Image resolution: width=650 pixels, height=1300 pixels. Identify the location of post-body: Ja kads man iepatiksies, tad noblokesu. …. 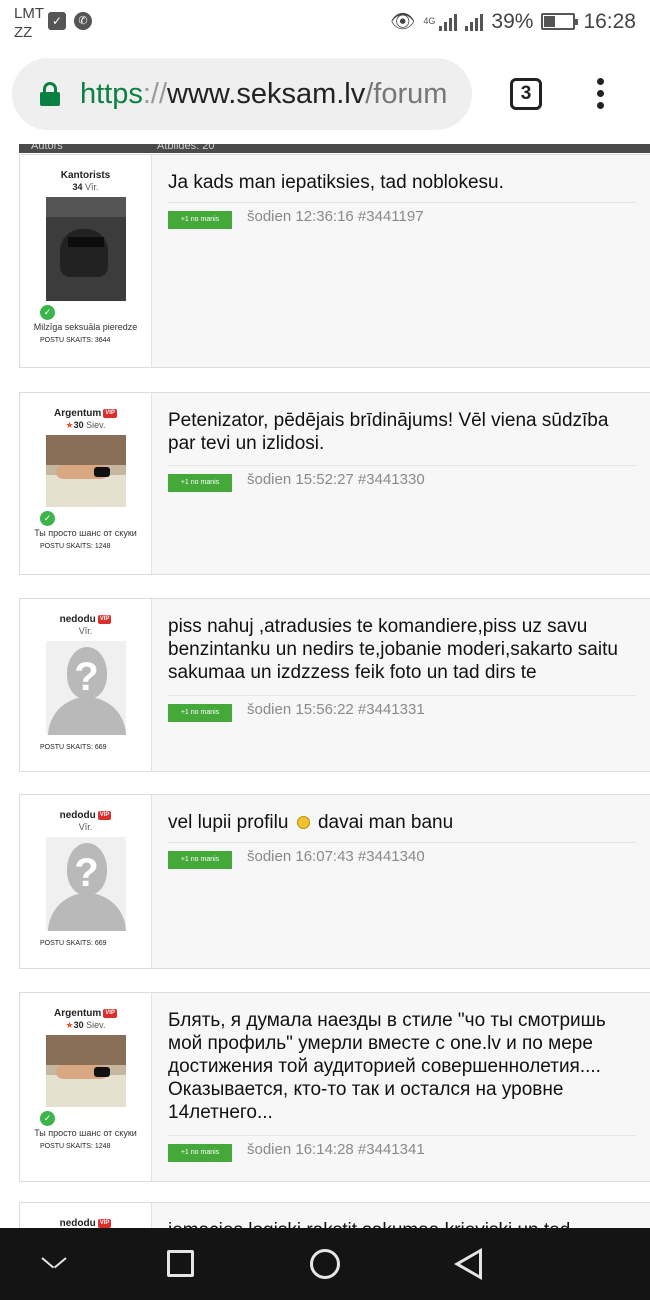
(401, 261).